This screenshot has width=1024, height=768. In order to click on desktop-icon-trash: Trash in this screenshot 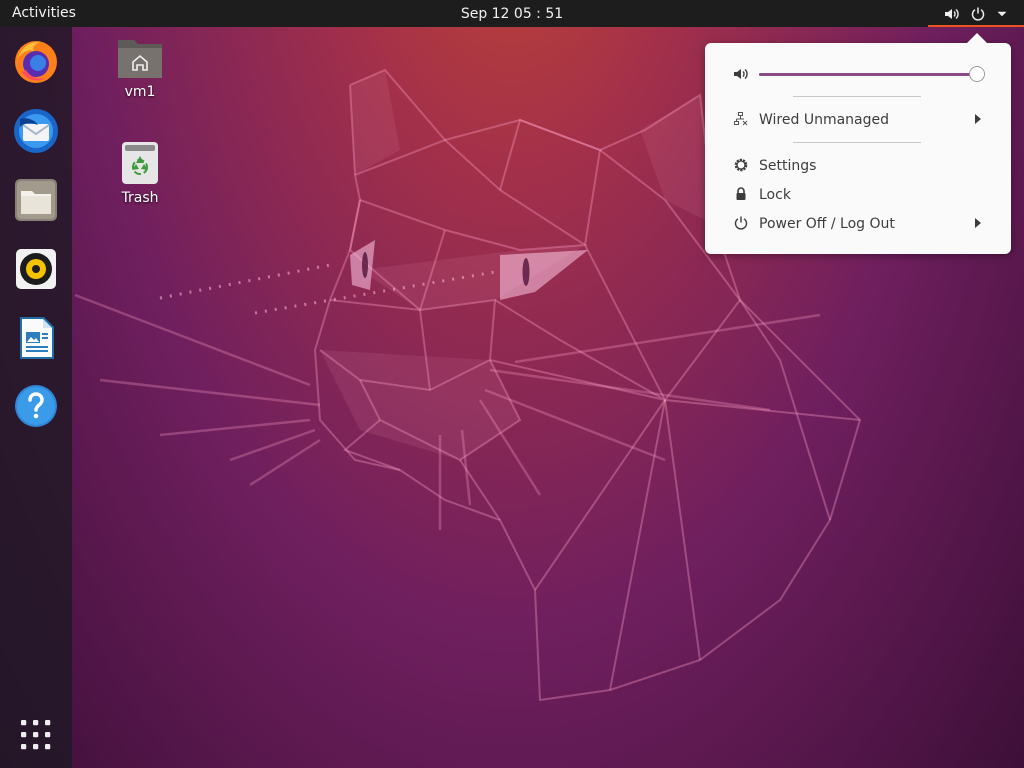, I will do `click(140, 173)`.